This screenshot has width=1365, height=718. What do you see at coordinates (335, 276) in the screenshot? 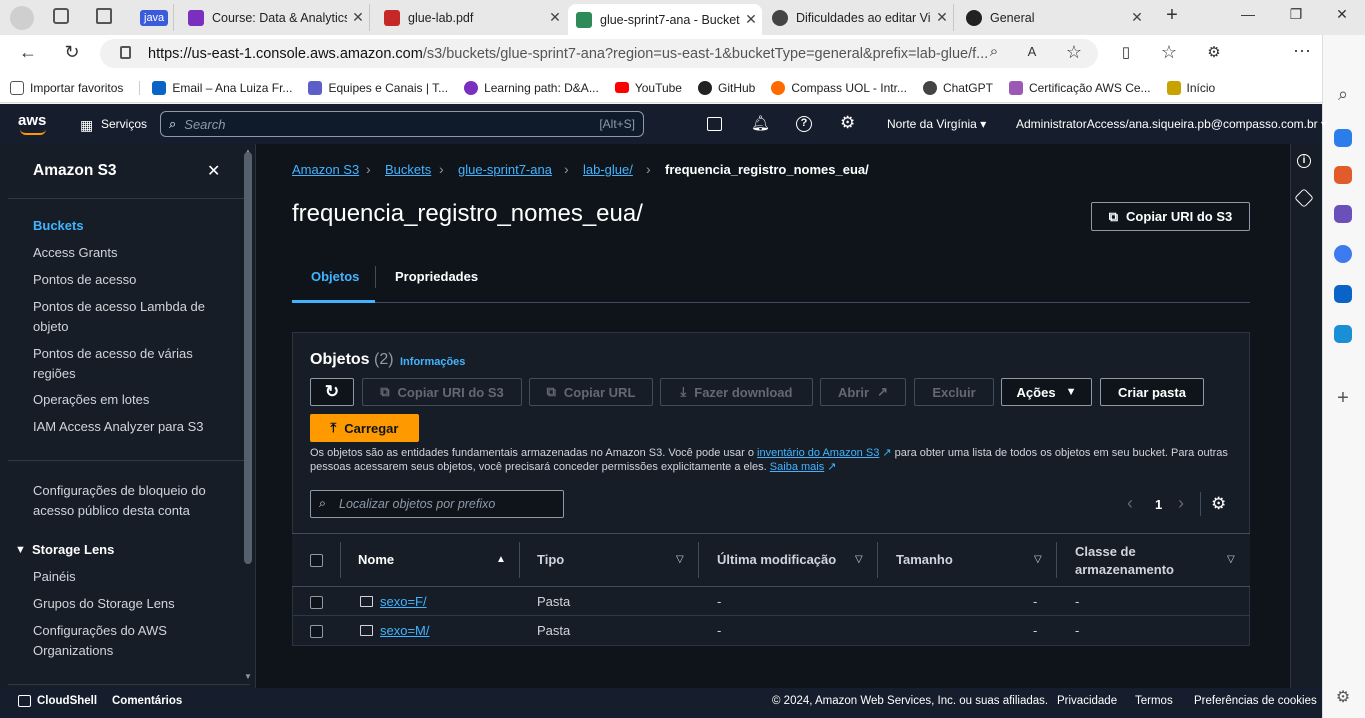
I see `tab-objects: Objetos` at bounding box center [335, 276].